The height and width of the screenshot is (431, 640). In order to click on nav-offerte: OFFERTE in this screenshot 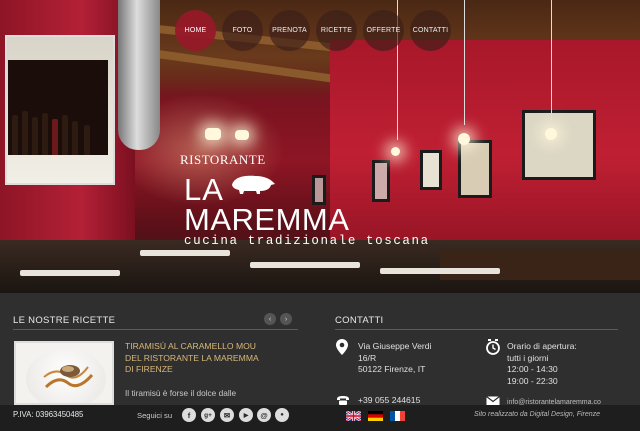, I will do `click(383, 30)`.